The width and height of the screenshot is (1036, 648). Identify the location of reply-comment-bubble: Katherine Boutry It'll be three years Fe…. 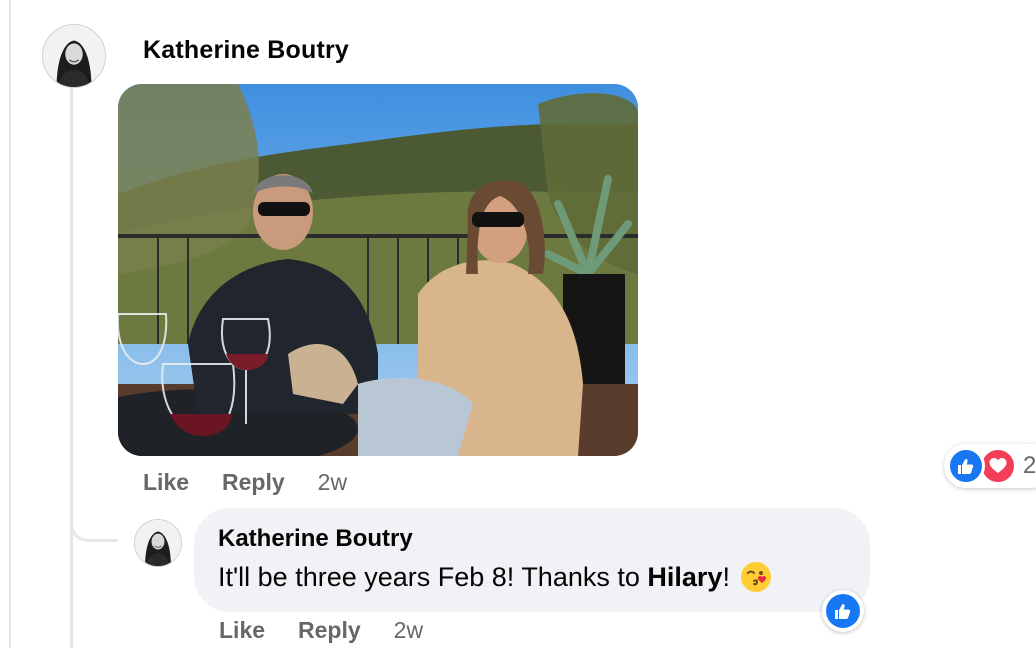
(532, 560).